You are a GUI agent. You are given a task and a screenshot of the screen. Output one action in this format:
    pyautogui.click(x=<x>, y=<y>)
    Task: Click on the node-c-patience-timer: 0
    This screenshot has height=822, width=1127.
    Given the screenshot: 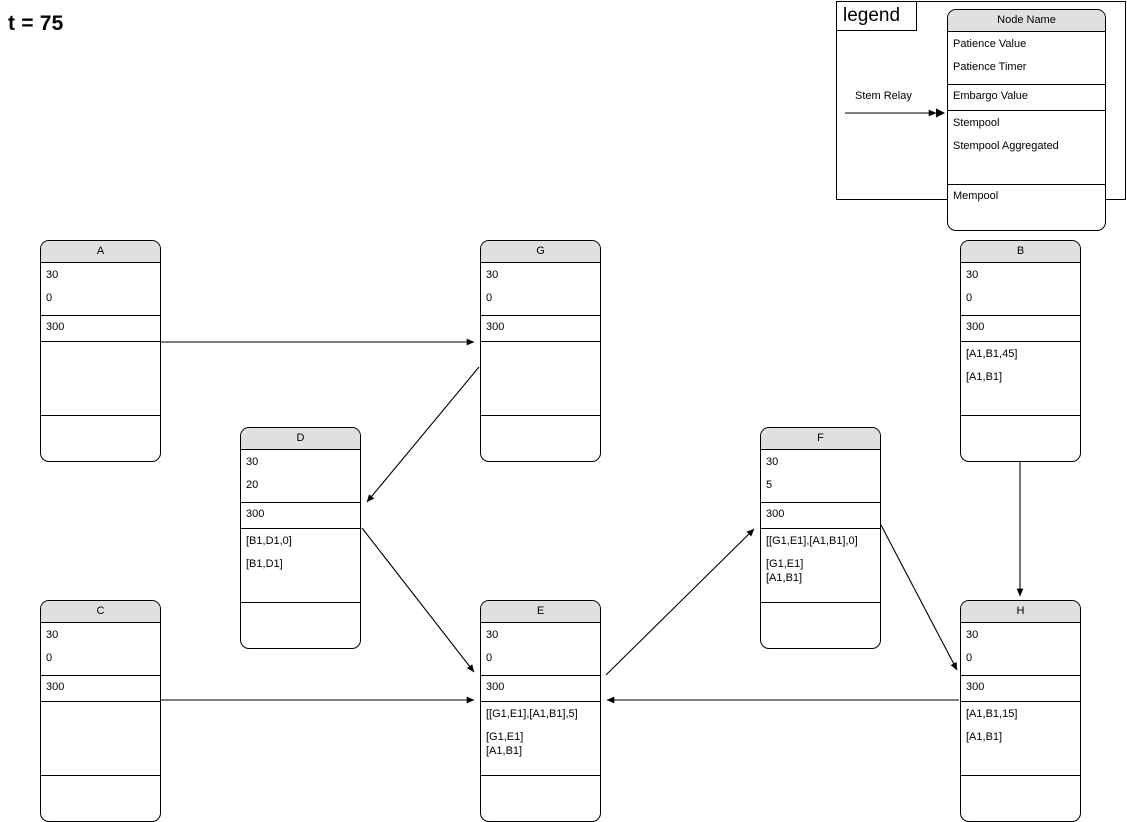 What is the action you would take?
    pyautogui.click(x=49, y=658)
    